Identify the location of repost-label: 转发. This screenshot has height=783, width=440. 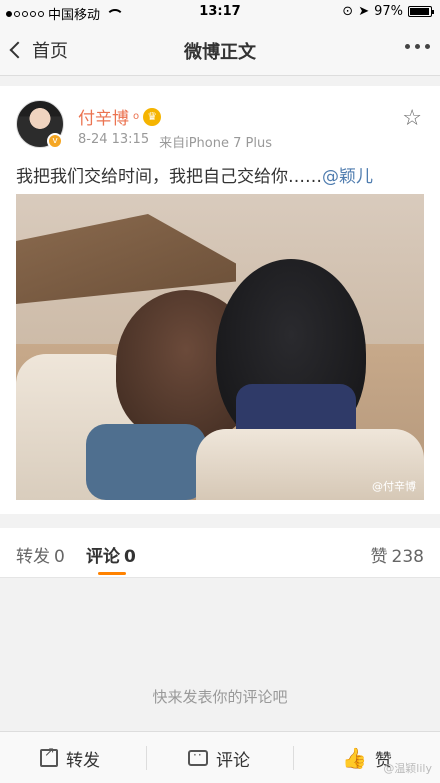
(83, 760).